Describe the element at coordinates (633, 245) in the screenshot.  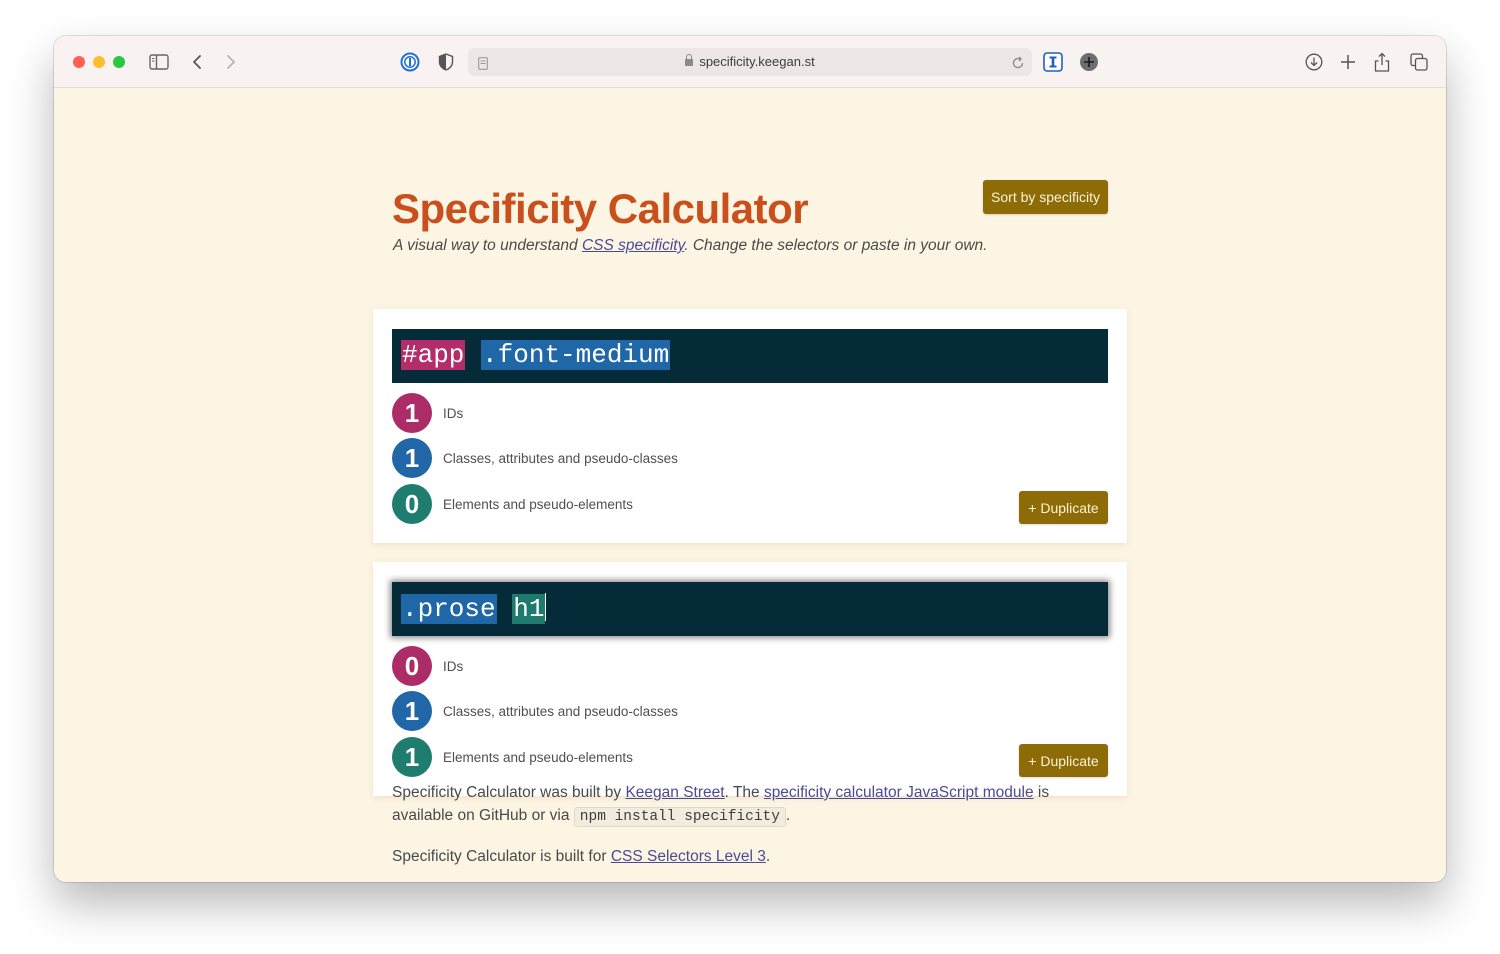
I see `css-specificity-link: CSS specificity` at that location.